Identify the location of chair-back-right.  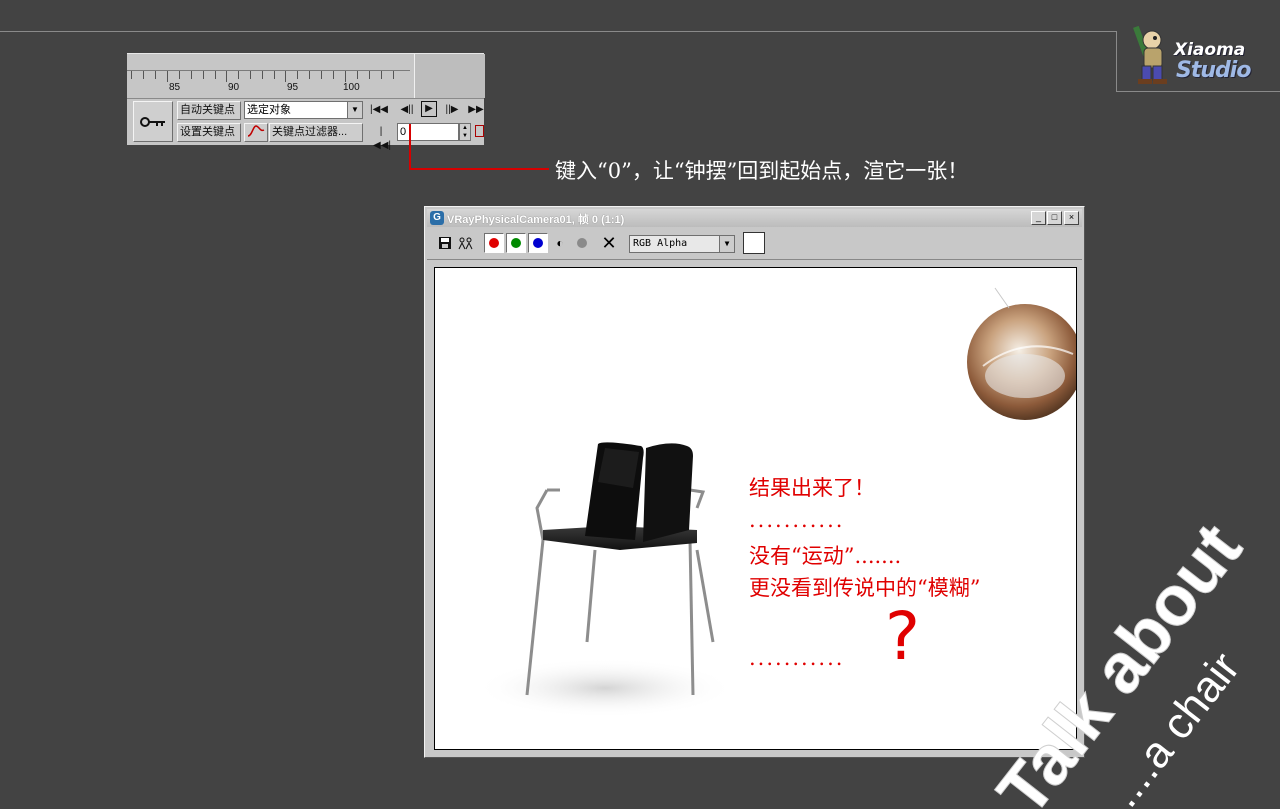
(668, 492).